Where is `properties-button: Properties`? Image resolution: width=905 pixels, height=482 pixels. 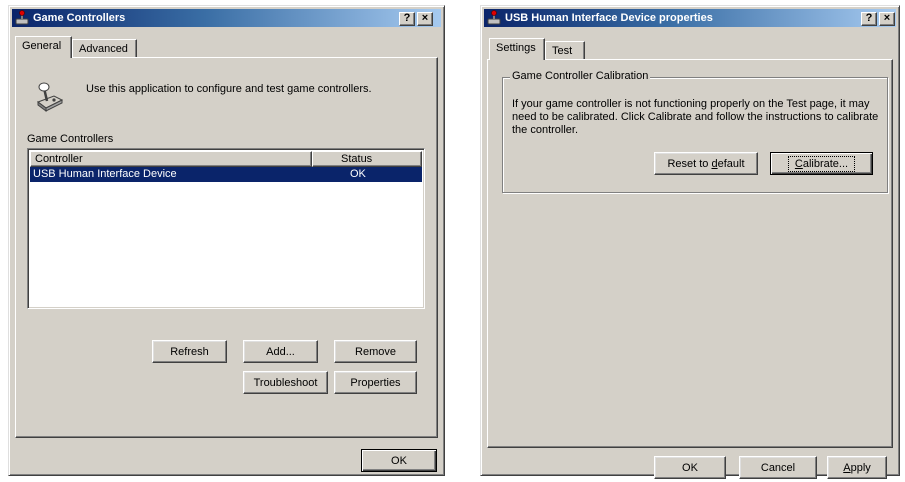
properties-button: Properties is located at coordinates (375, 382).